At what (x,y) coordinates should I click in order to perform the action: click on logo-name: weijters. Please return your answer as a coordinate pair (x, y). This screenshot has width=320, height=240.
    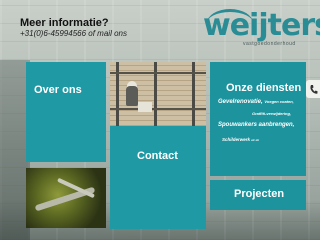
    Looking at the image, I should click on (261, 25).